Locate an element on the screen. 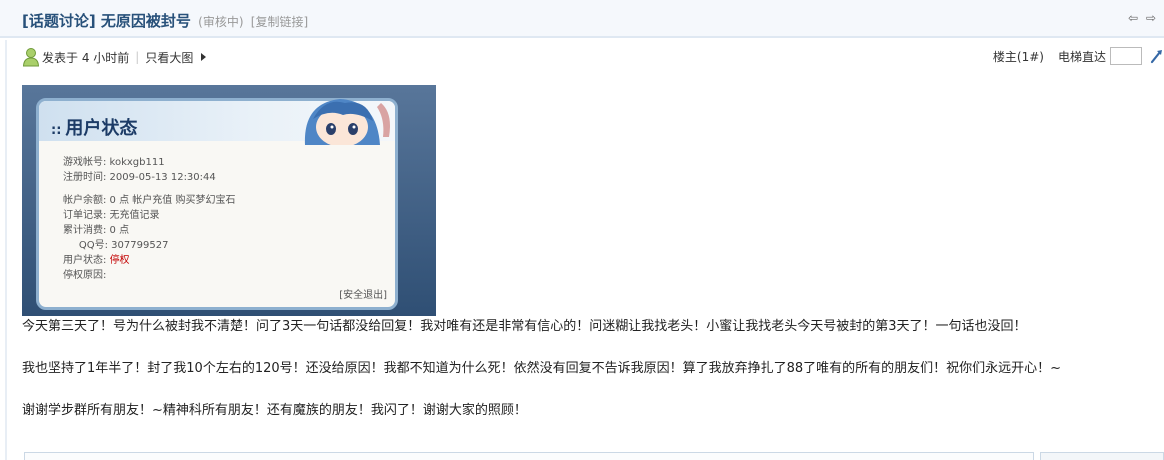  elevator-input is located at coordinates (1126, 56).